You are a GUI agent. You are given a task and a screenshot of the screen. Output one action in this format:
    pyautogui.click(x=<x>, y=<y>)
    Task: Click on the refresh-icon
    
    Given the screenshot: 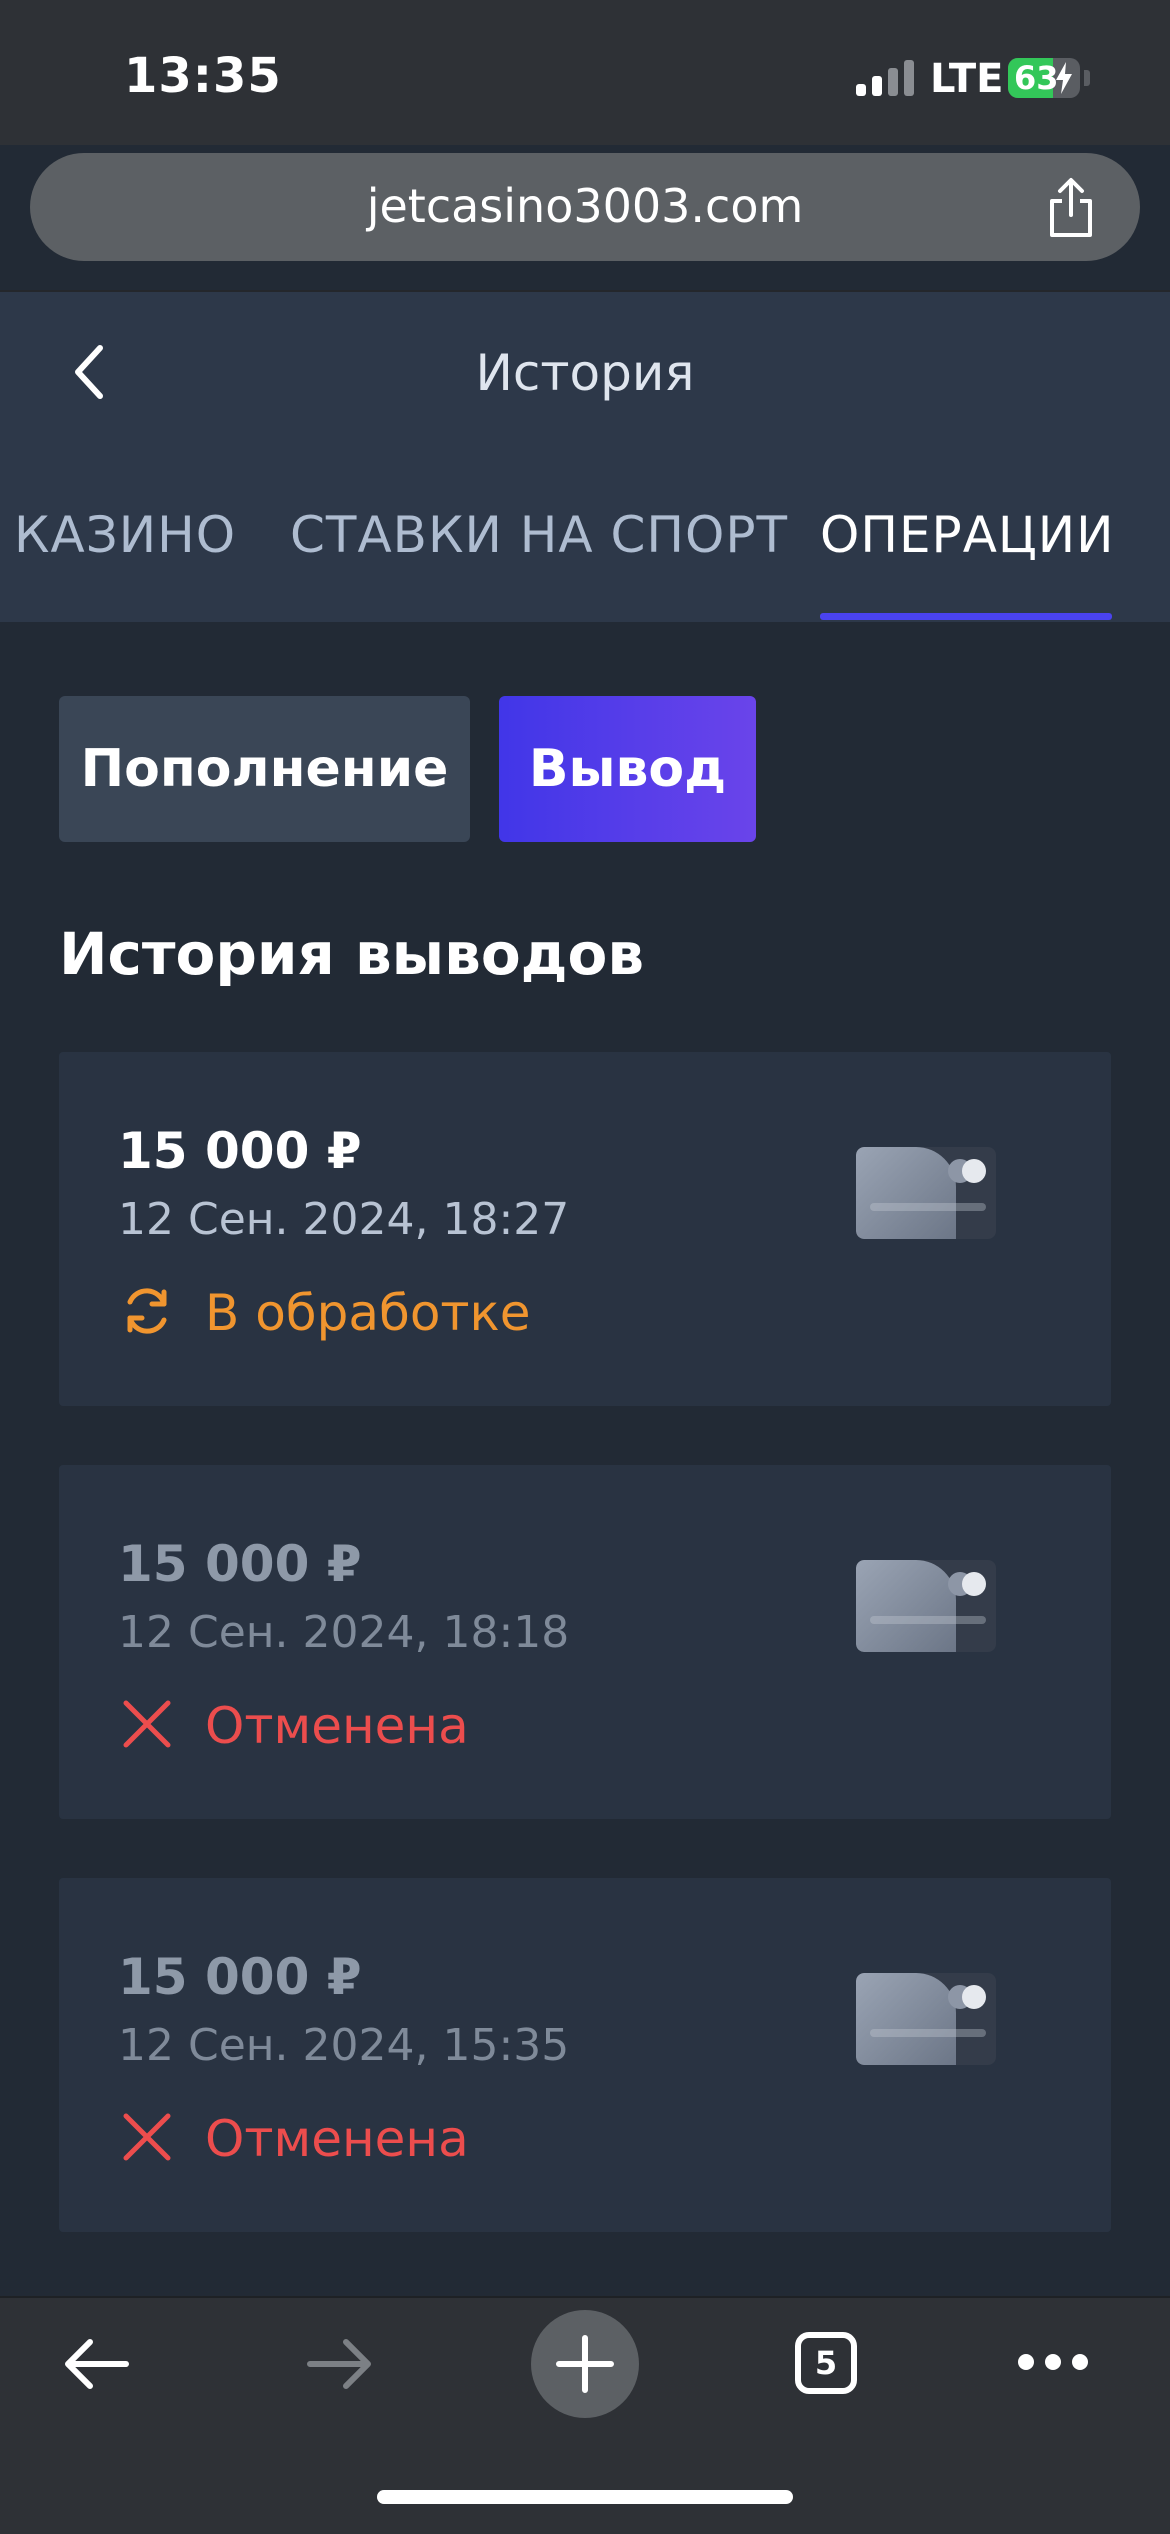 What is the action you would take?
    pyautogui.click(x=147, y=1311)
    